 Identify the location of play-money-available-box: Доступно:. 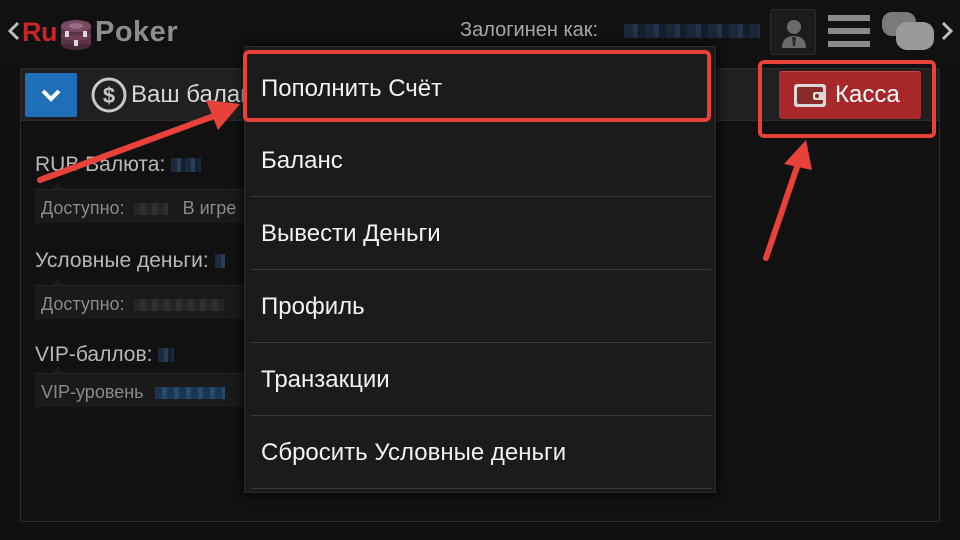
(140, 302).